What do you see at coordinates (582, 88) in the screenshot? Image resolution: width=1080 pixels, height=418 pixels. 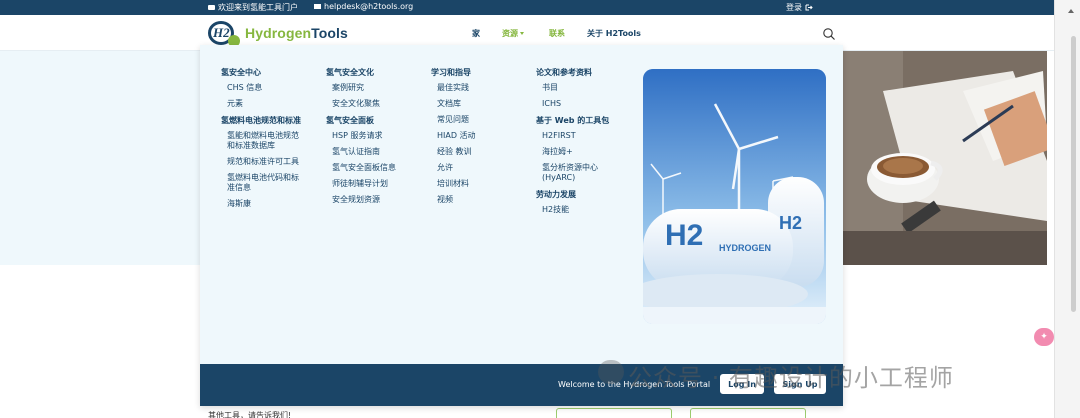 I see `menu-link: 书目` at bounding box center [582, 88].